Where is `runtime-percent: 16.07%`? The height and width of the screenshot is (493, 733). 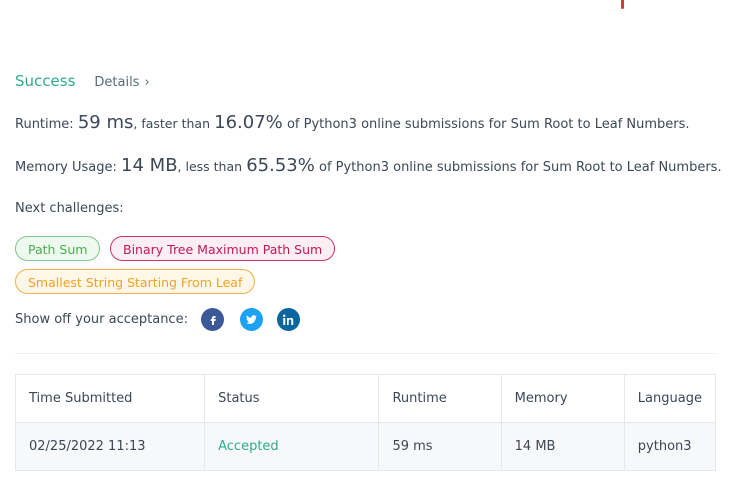 runtime-percent: 16.07% is located at coordinates (248, 122).